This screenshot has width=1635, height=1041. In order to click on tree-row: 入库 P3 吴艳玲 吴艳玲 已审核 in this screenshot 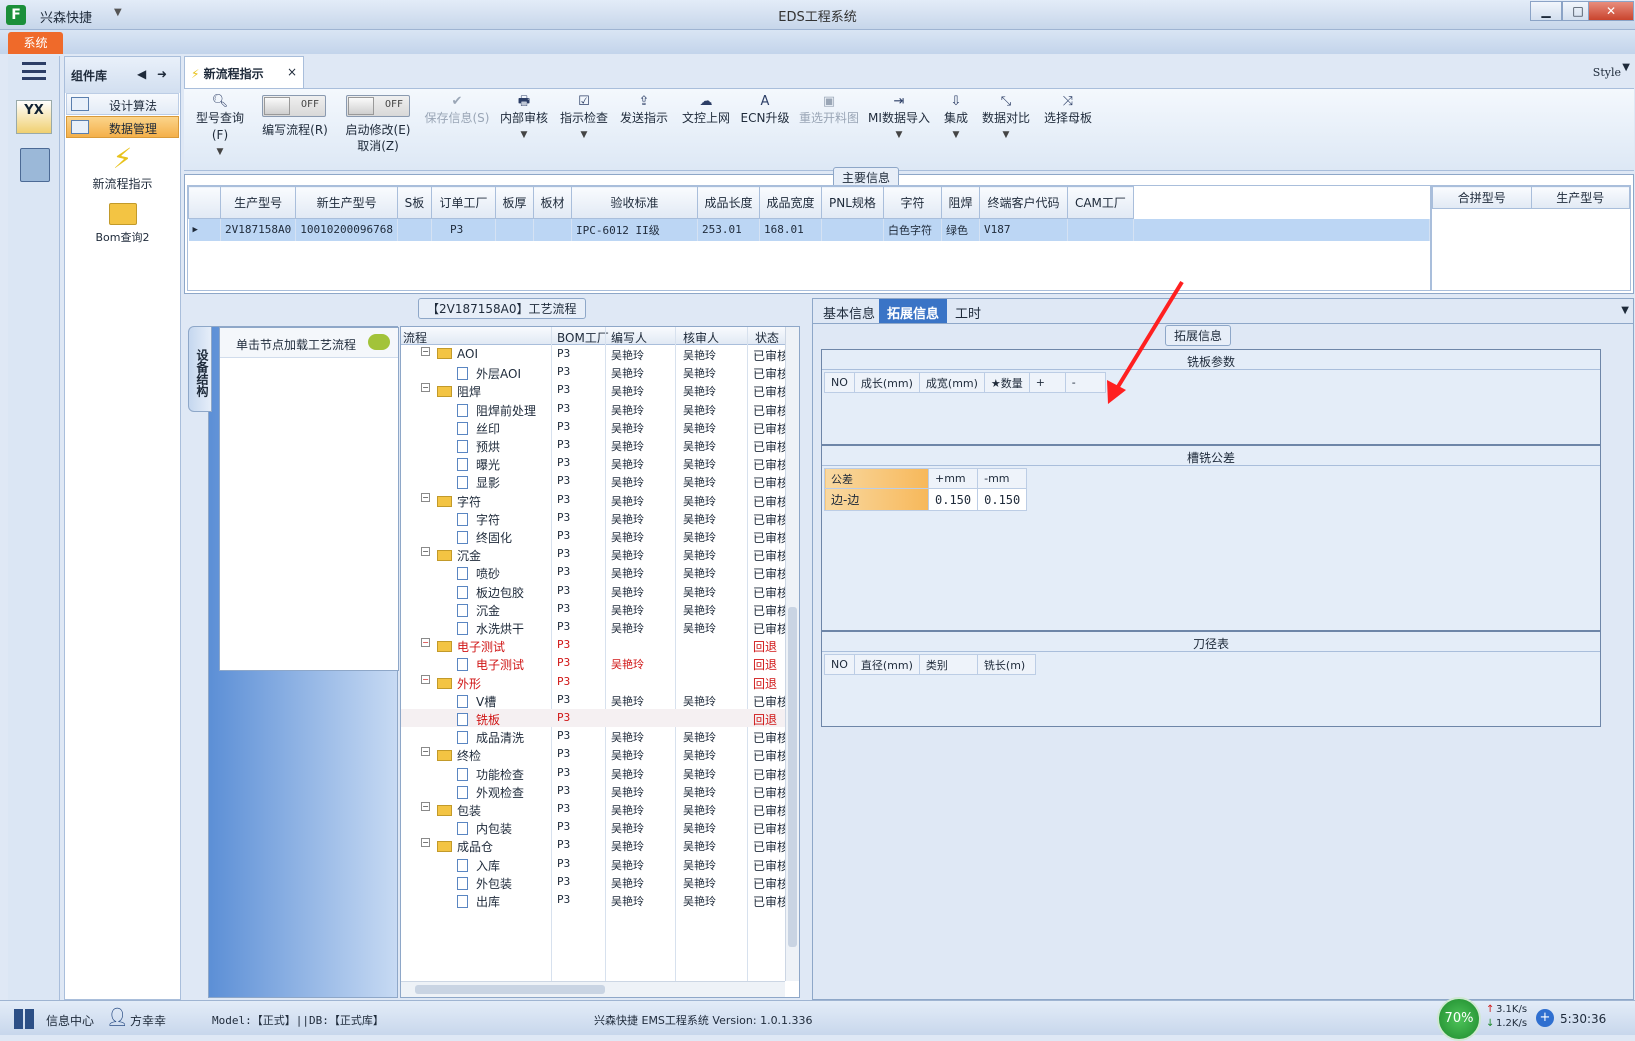, I will do `click(595, 864)`.